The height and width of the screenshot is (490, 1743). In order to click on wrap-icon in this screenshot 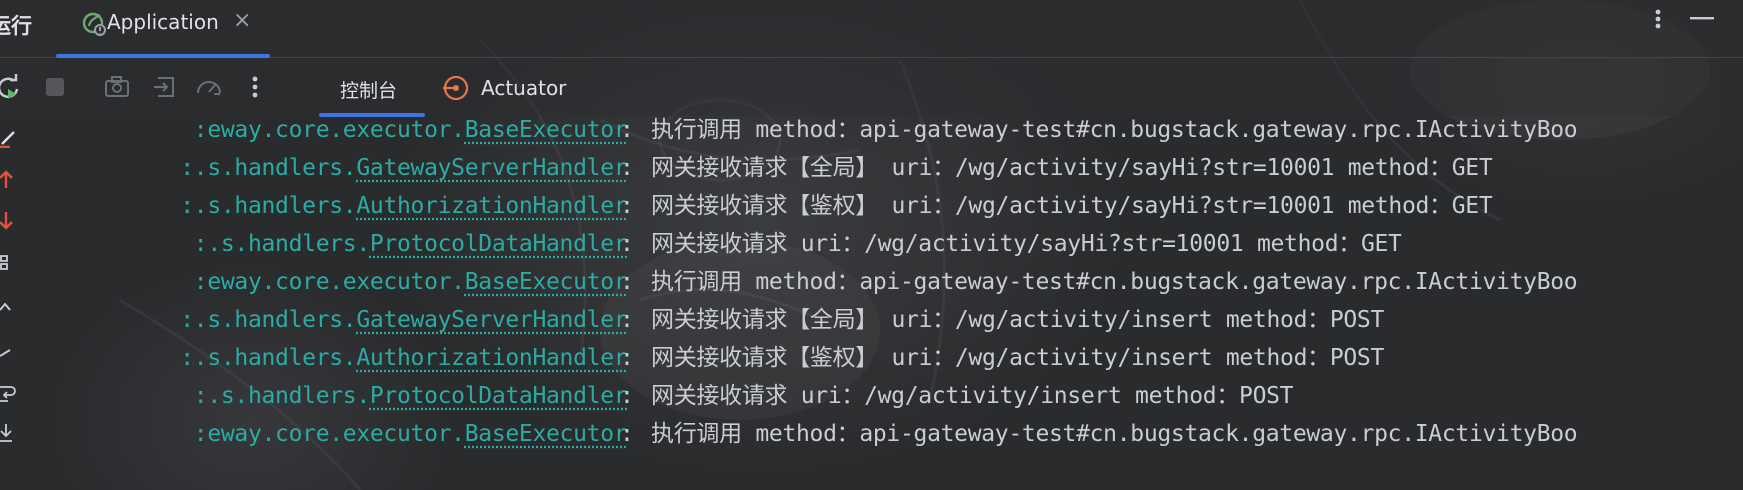, I will do `click(11, 393)`.